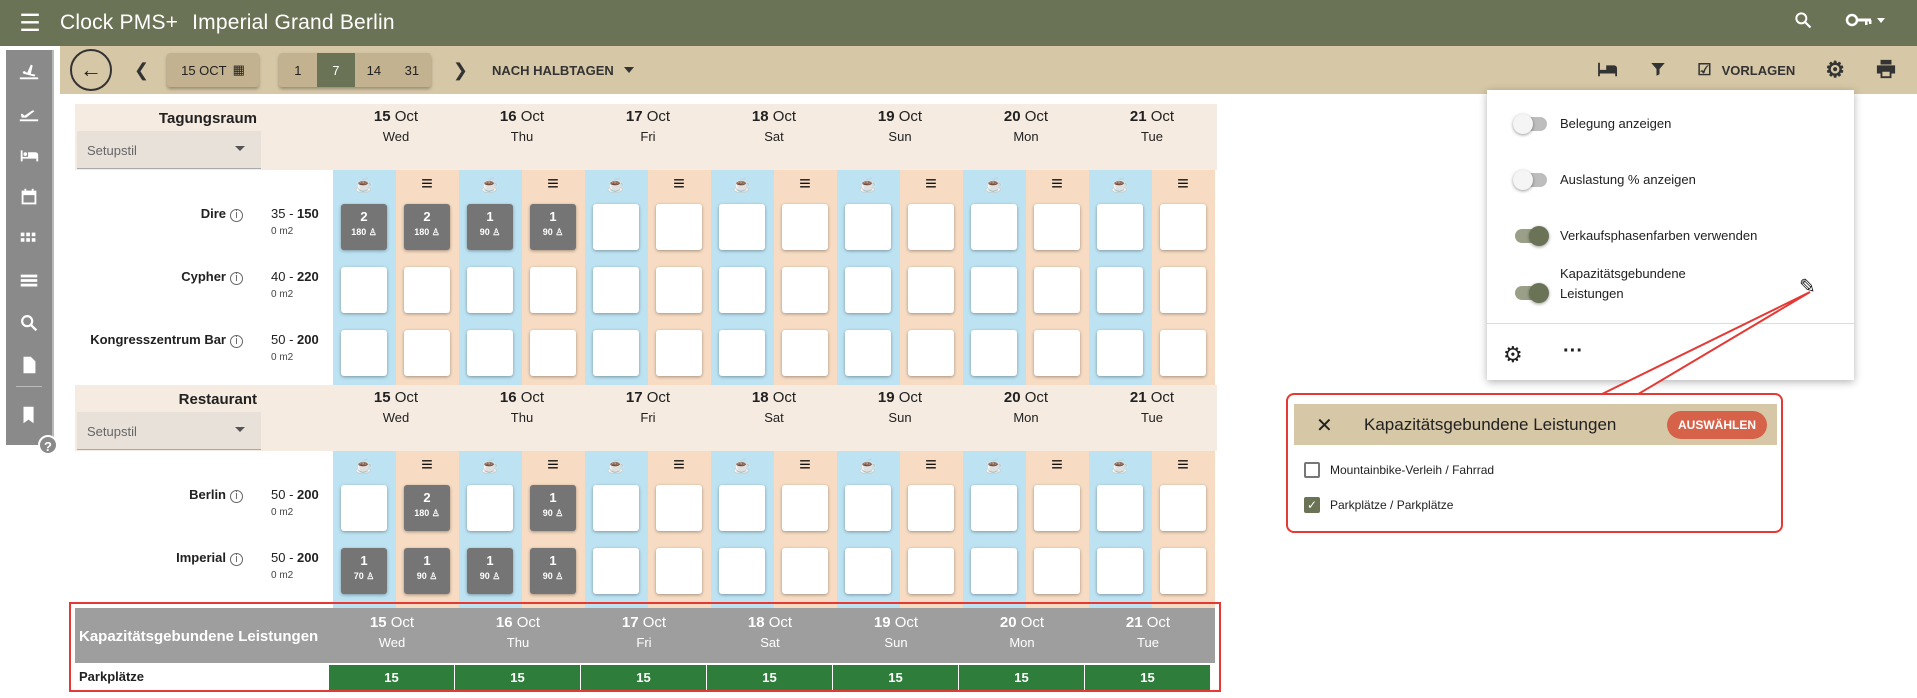 The image size is (1917, 698). I want to click on key-menu-icon, so click(1866, 23).